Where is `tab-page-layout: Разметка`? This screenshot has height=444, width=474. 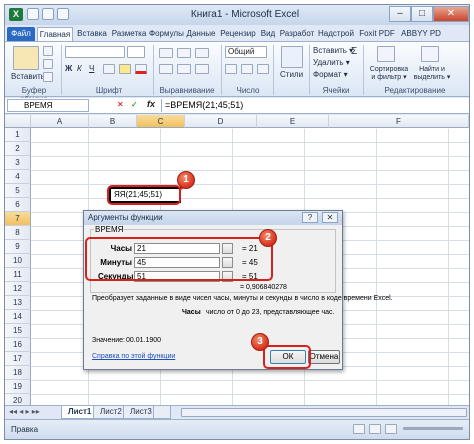 tab-page-layout: Разметка is located at coordinates (129, 34).